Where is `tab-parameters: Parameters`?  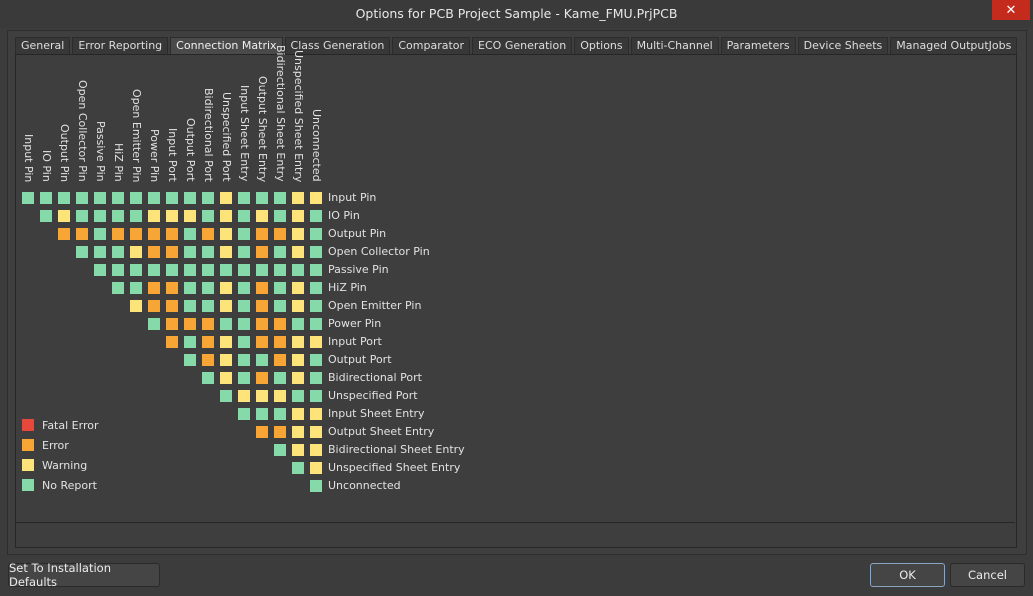 tab-parameters: Parameters is located at coordinates (758, 45).